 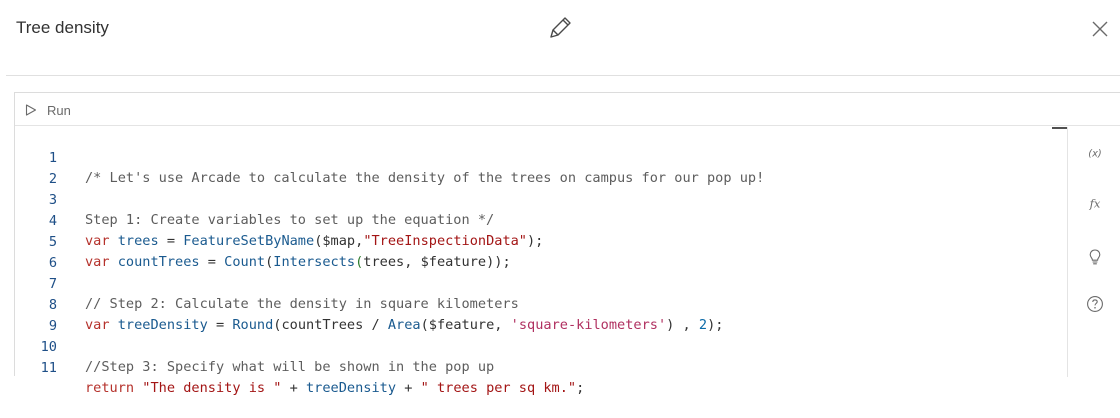 What do you see at coordinates (1060, 128) in the screenshot?
I see `scrollbar-indicator` at bounding box center [1060, 128].